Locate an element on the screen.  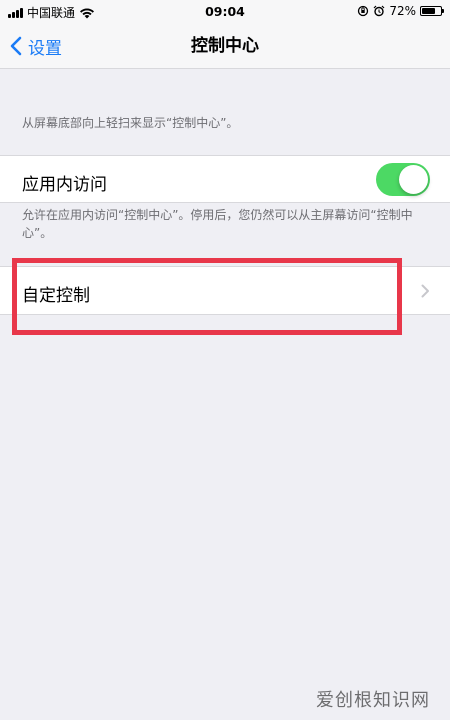
swipe-hint: 从屏幕底部向上轻扫来显示“控制中心”。 is located at coordinates (130, 123).